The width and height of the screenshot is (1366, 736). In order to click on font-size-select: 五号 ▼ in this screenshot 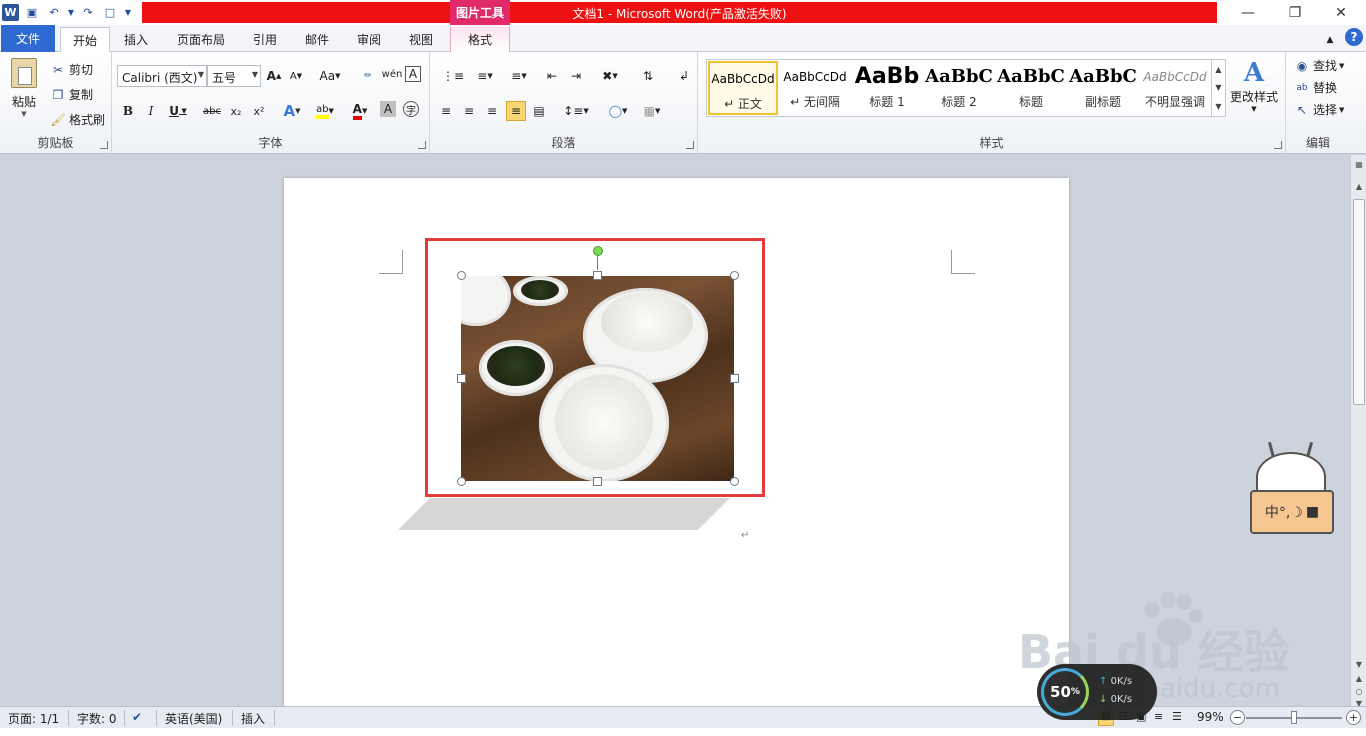, I will do `click(234, 76)`.